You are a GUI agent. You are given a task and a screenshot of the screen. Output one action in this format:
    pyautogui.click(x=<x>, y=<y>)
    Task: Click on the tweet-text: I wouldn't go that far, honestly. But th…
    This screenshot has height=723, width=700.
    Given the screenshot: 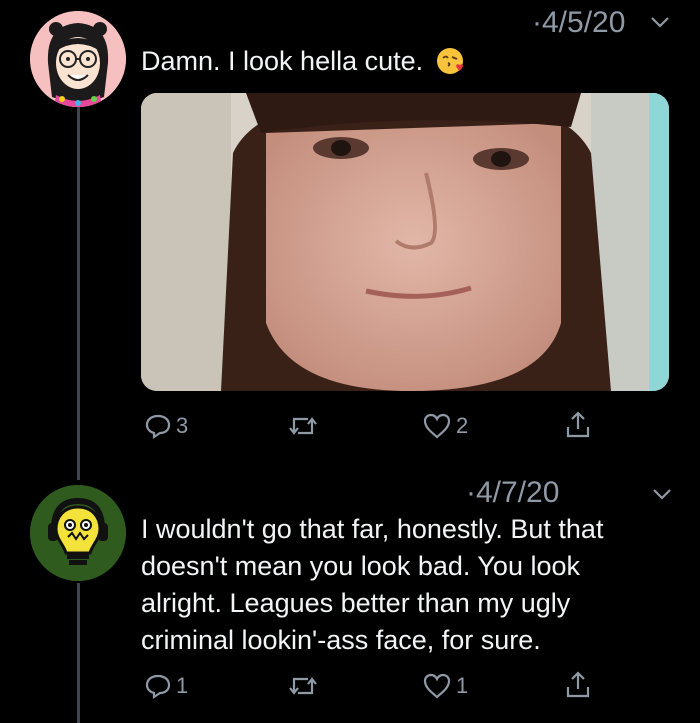 What is the action you would take?
    pyautogui.click(x=372, y=585)
    